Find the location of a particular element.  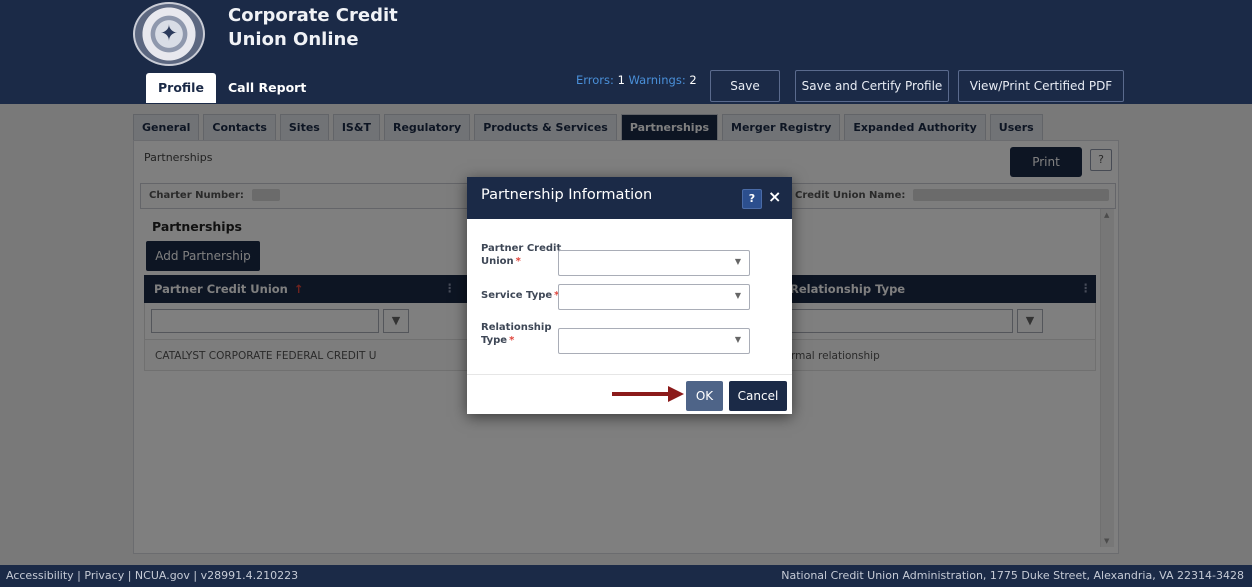

save-certify-button: Save and Certify Profile is located at coordinates (872, 86).